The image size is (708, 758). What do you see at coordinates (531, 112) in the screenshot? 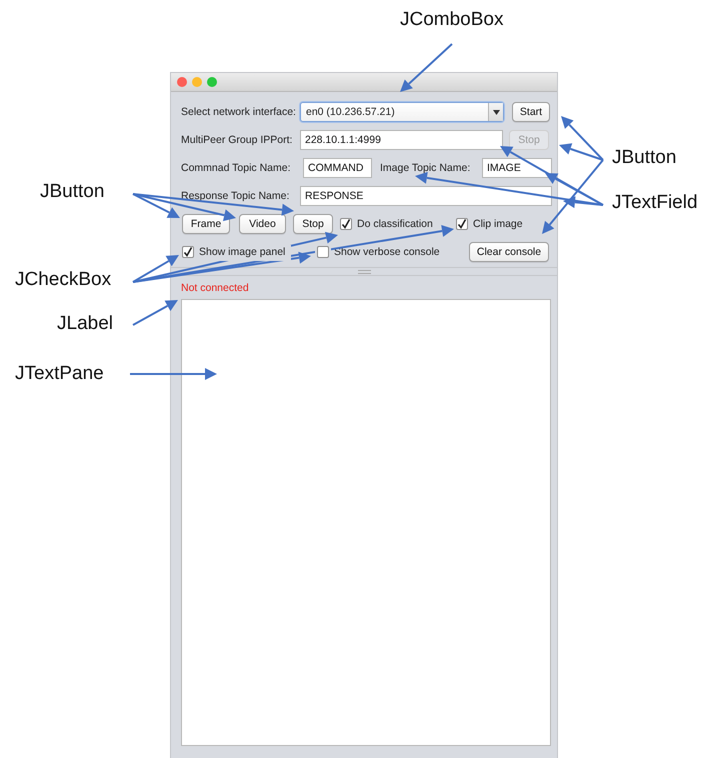
I see `start-button: Start` at bounding box center [531, 112].